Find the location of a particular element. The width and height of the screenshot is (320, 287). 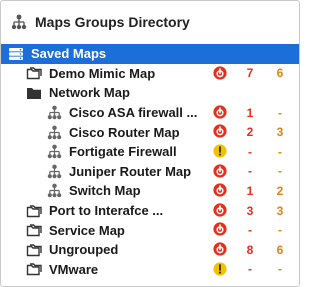

tree-row: Ungrouped 8 6 is located at coordinates (150, 250).